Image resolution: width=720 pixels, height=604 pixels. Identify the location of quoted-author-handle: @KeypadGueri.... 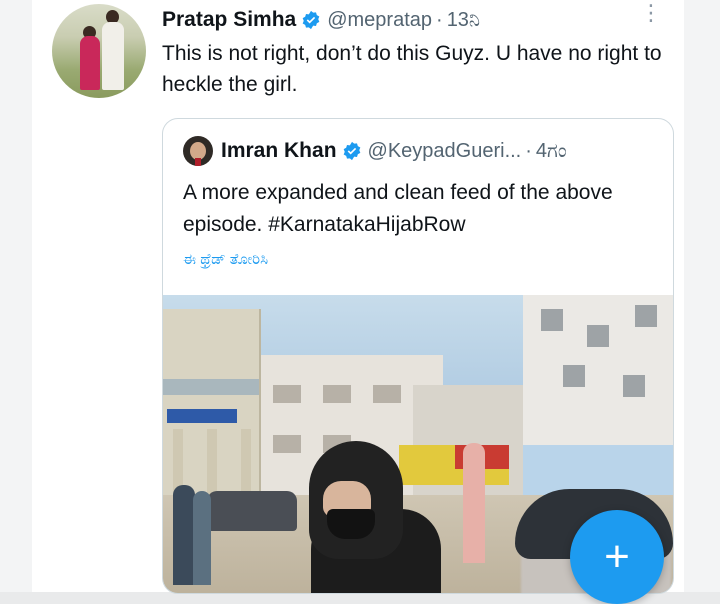
(445, 151).